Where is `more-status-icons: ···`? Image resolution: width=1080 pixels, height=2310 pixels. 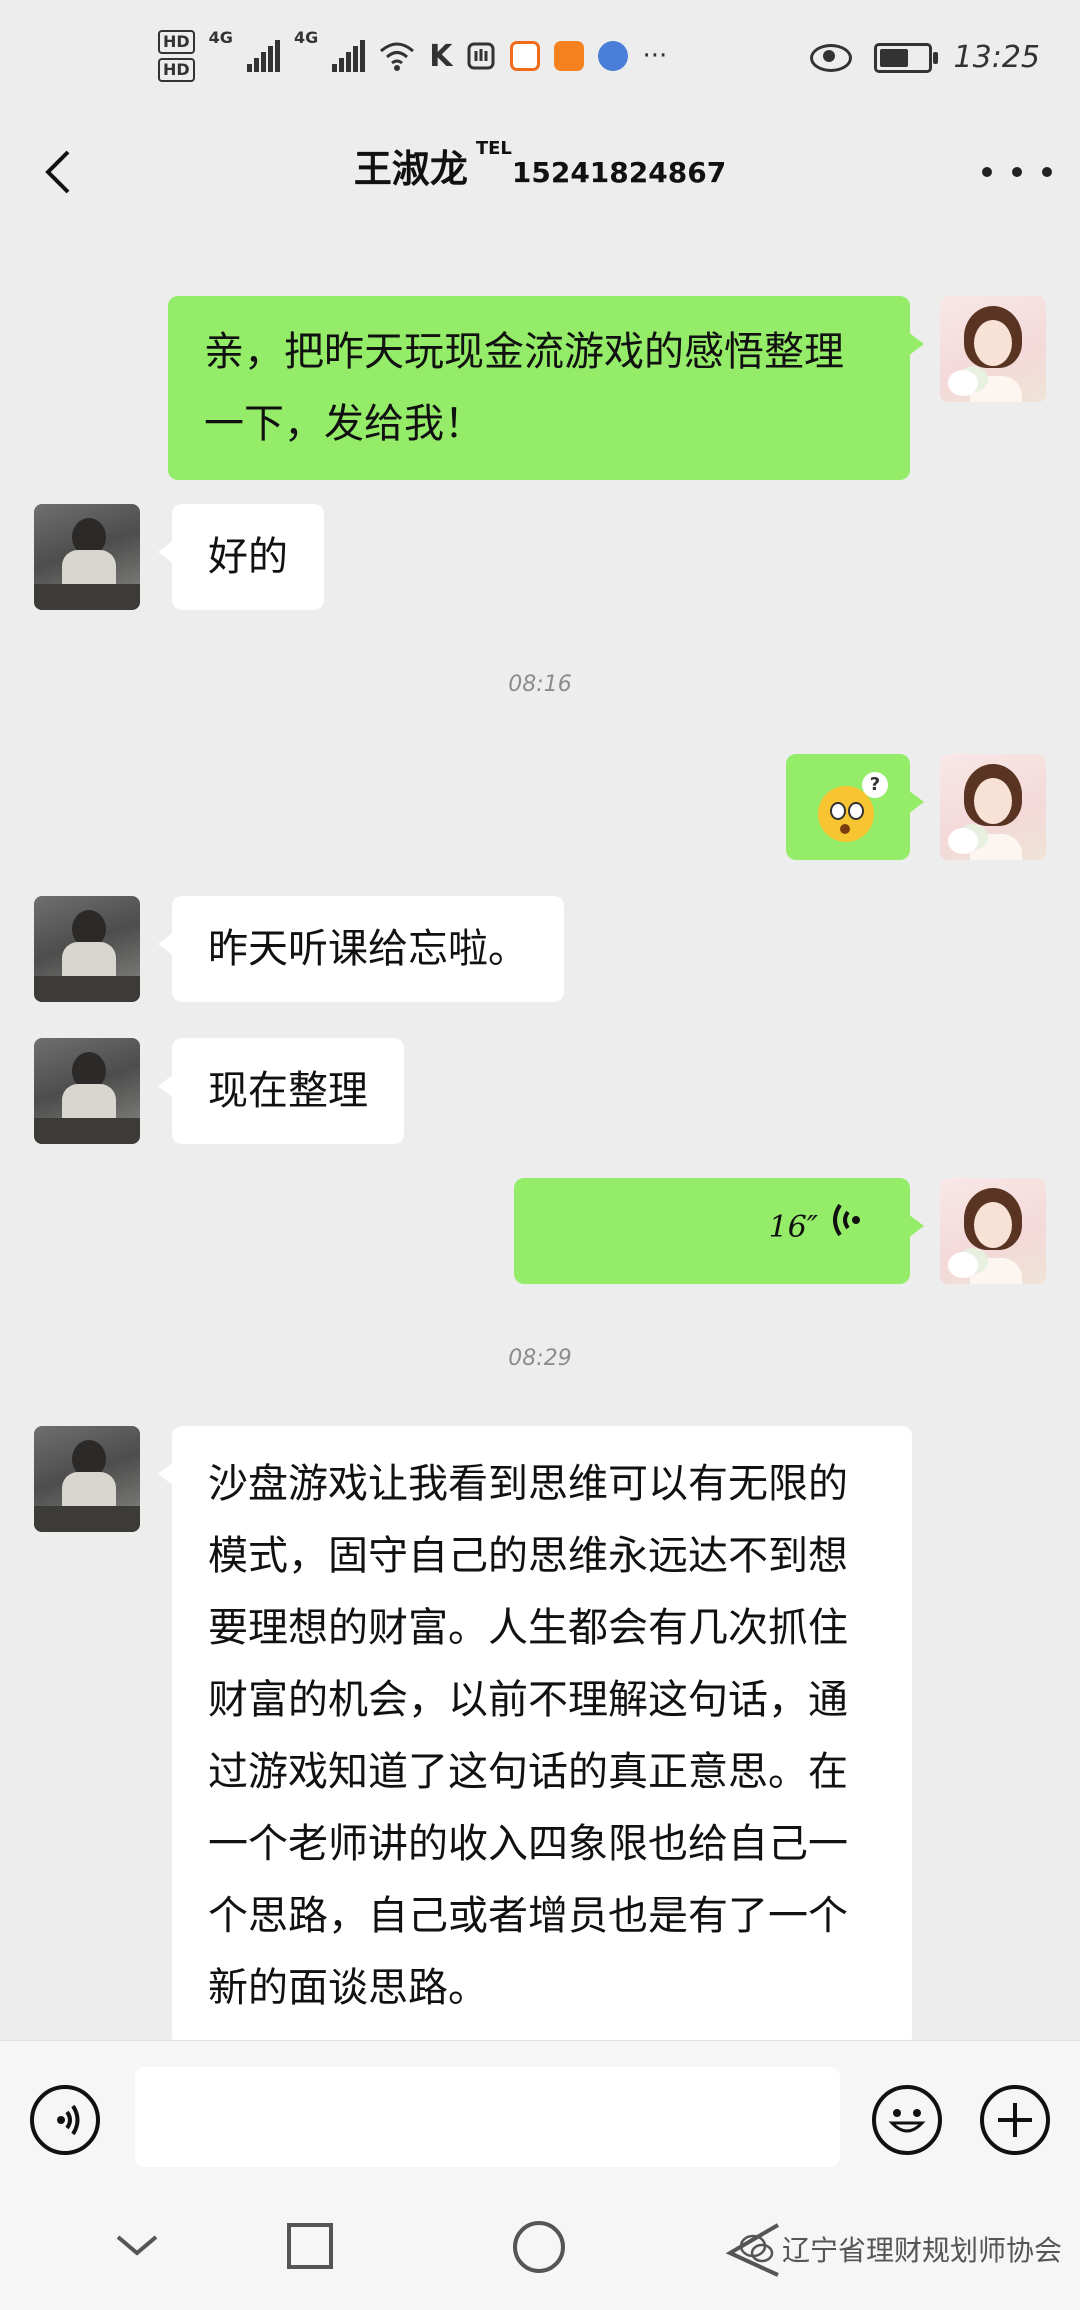 more-status-icons: ··· is located at coordinates (655, 56).